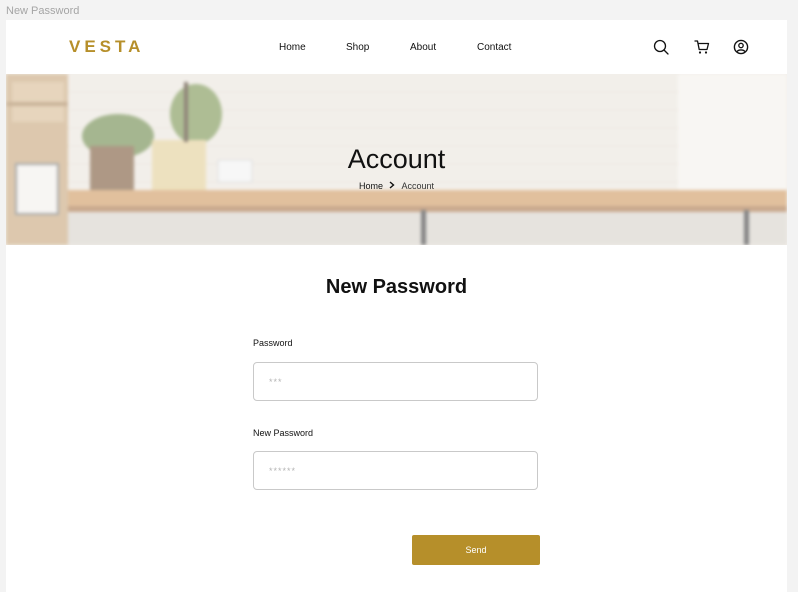 The image size is (798, 592). Describe the element at coordinates (396, 47) in the screenshot. I see `site-header: VESTA Home Shop About Contact` at that location.